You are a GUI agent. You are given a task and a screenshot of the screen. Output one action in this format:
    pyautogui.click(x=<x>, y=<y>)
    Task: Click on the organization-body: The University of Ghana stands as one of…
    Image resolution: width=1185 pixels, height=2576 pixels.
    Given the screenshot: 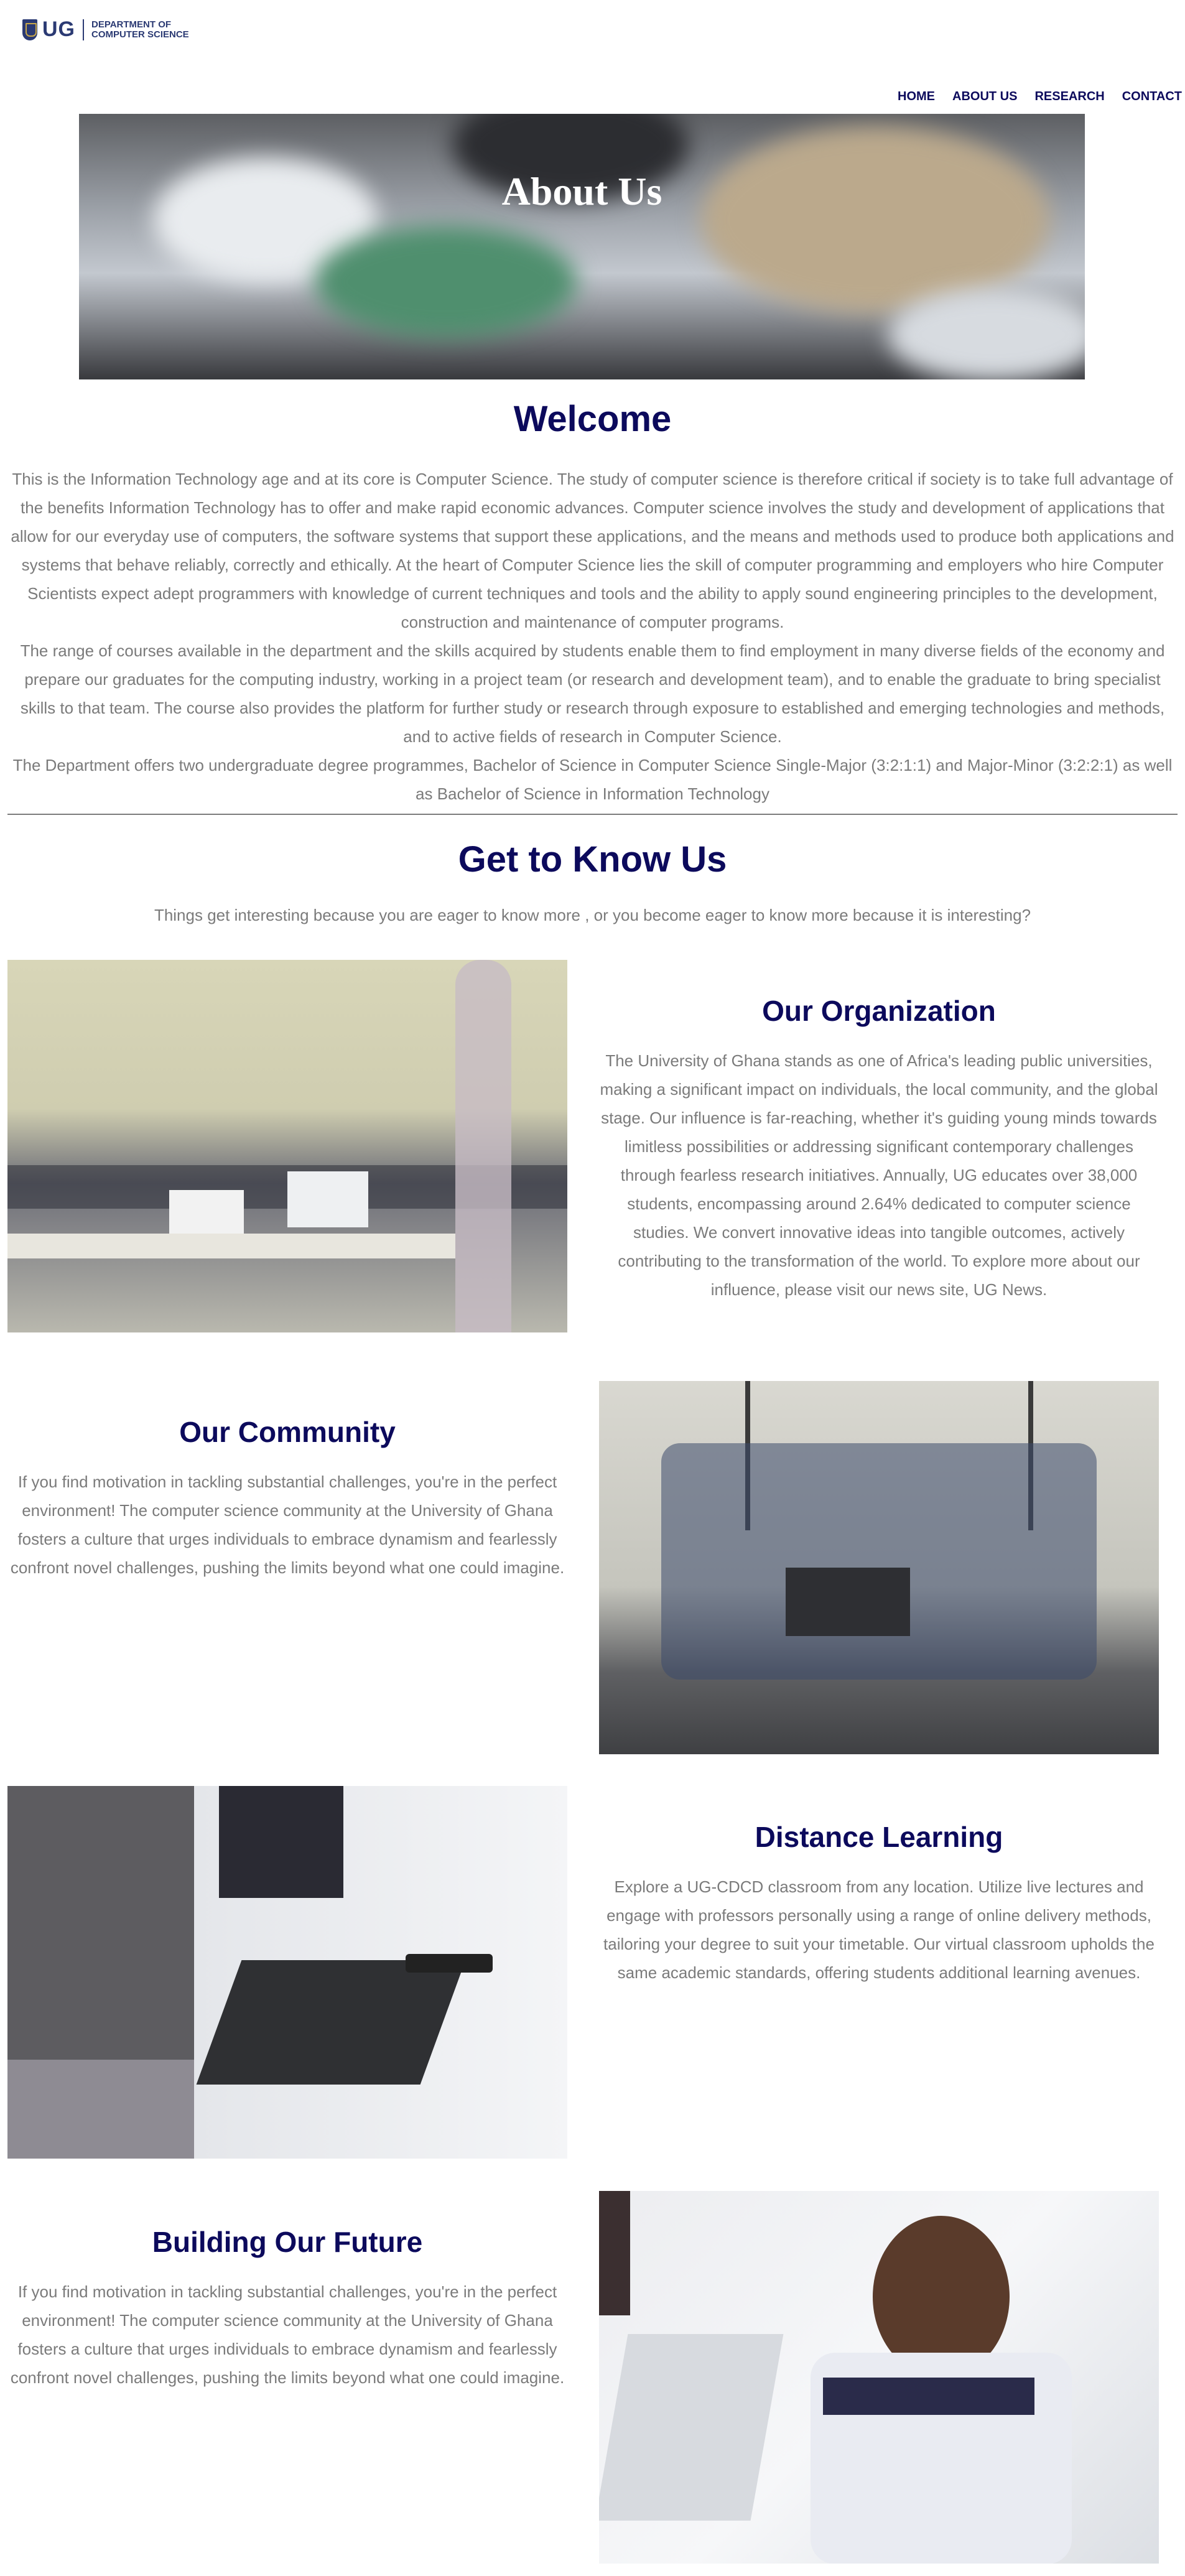 What is the action you would take?
    pyautogui.click(x=879, y=1175)
    